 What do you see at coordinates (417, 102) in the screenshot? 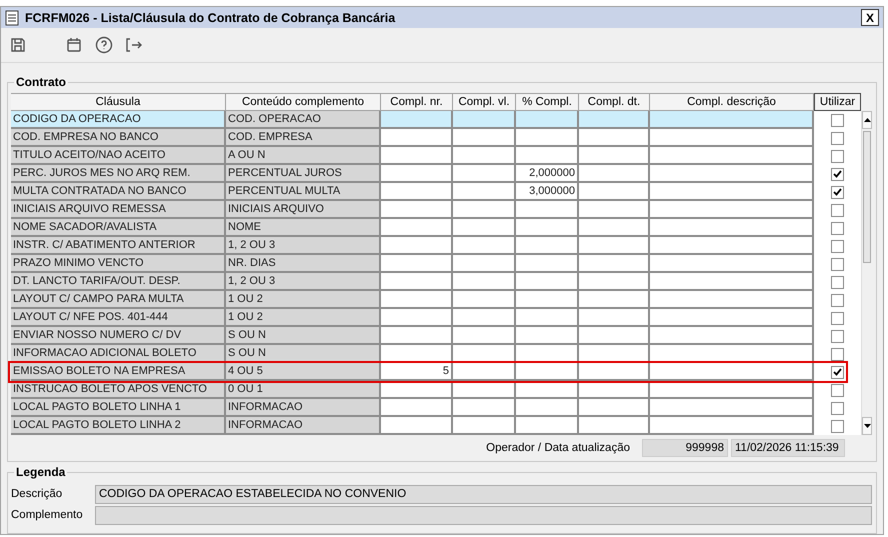
I see `column-header: Compl. nr.` at bounding box center [417, 102].